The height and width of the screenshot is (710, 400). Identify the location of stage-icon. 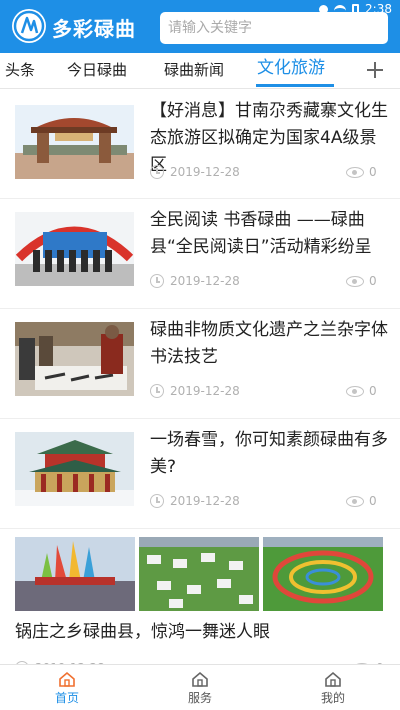
(74, 249).